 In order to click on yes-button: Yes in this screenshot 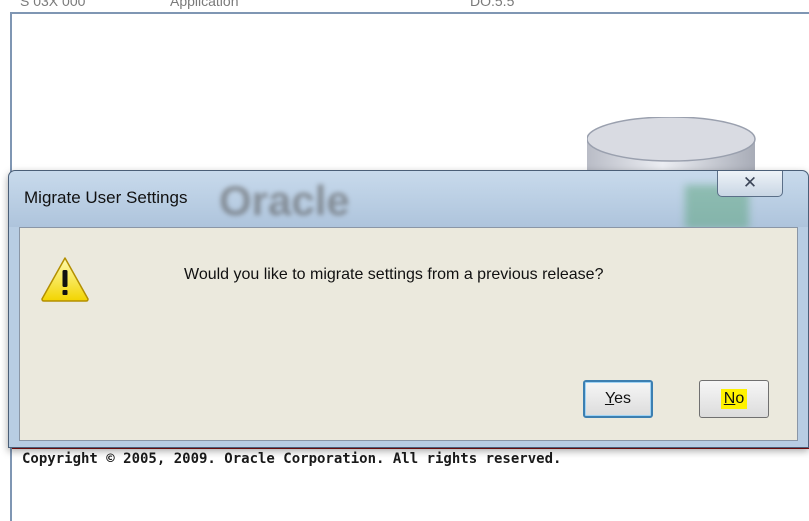, I will do `click(618, 399)`.